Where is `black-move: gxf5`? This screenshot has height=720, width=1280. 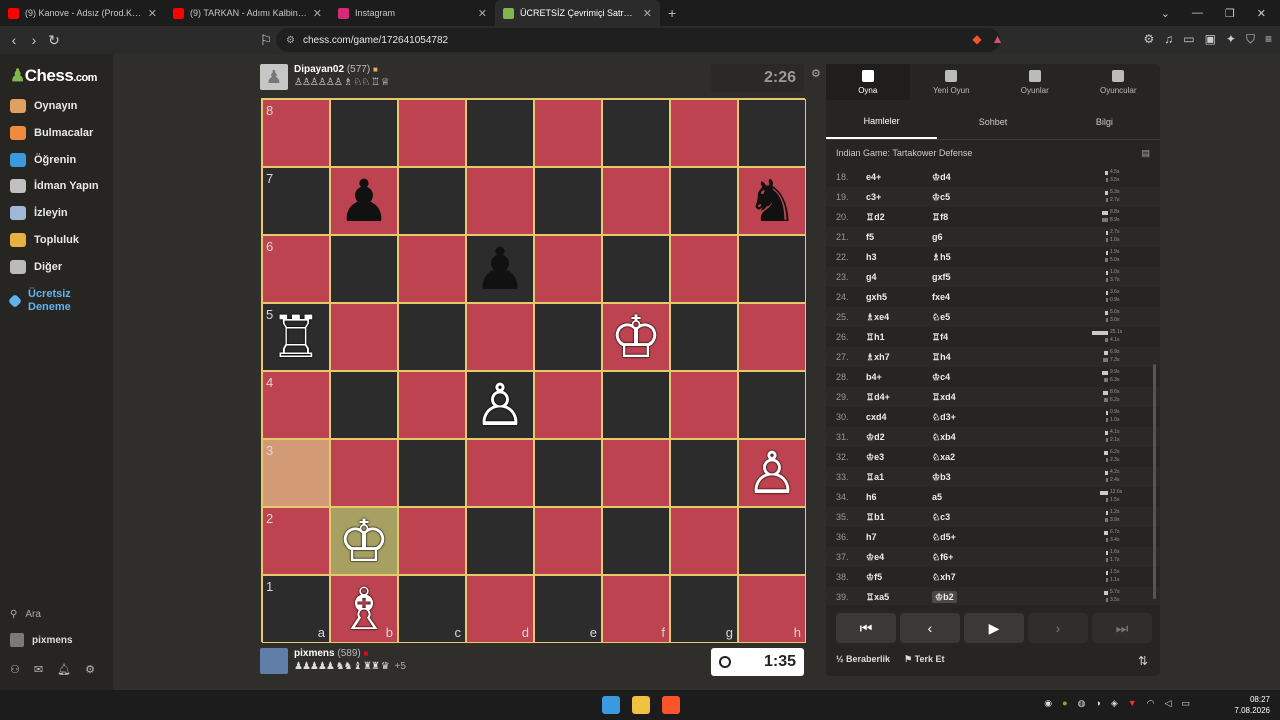 black-move: gxf5 is located at coordinates (972, 277).